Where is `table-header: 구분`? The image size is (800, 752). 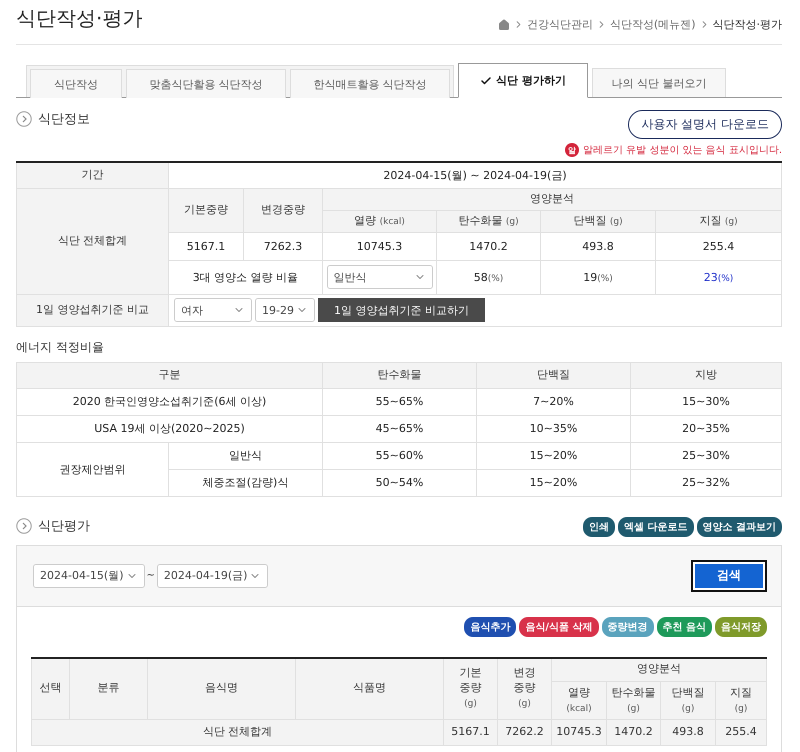
table-header: 구분 is located at coordinates (169, 375).